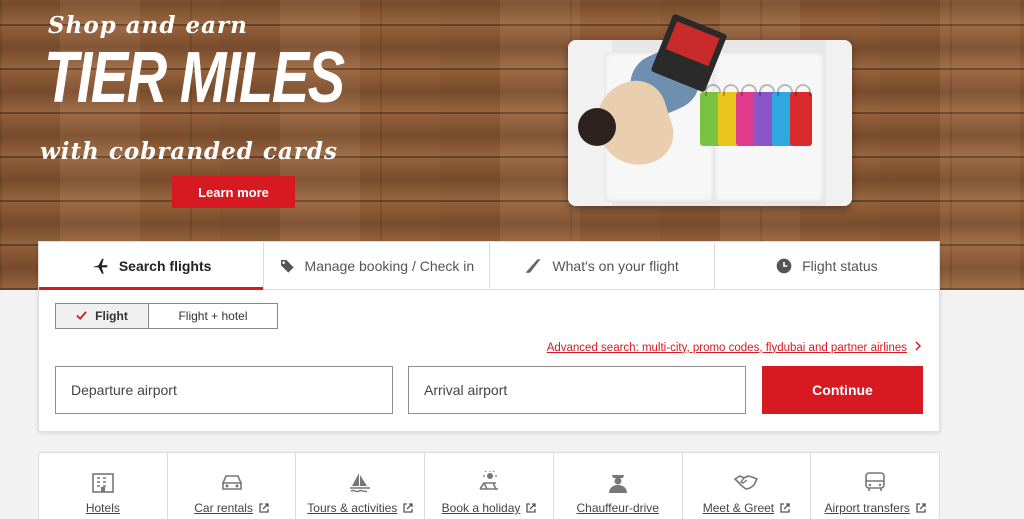 Image resolution: width=1024 pixels, height=519 pixels. I want to click on hero-tagline-top: Shop and earn, so click(148, 25).